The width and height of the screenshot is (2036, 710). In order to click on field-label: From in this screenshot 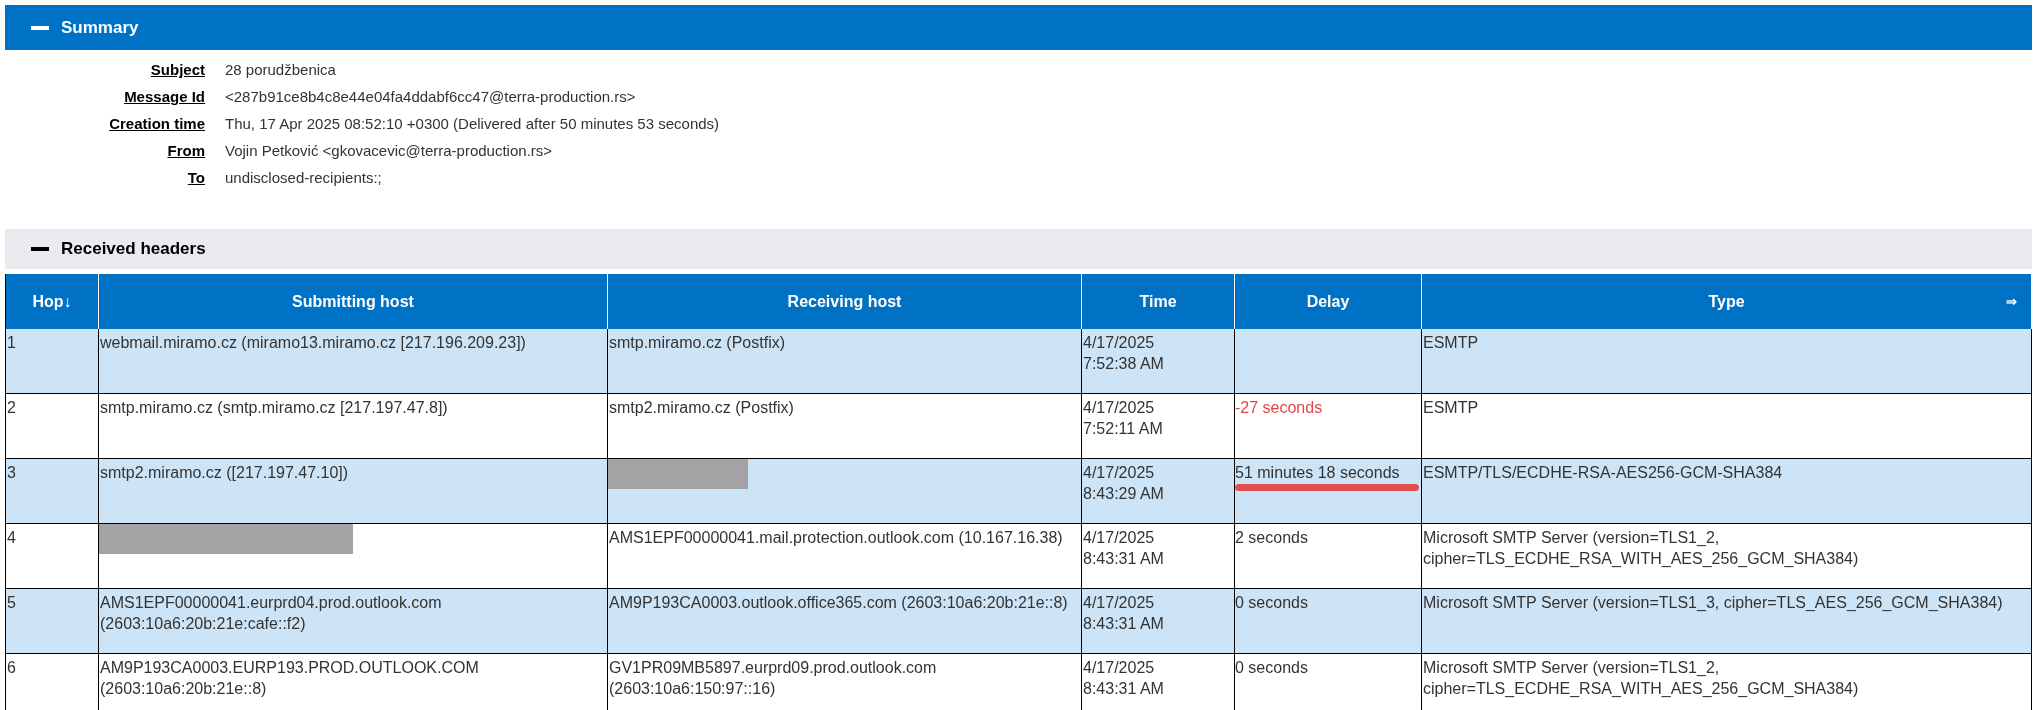, I will do `click(186, 151)`.